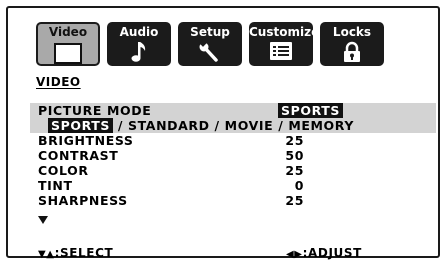 This screenshot has height=266, width=448. Describe the element at coordinates (78, 155) in the screenshot. I see `setting-label: CONTRAST` at that location.